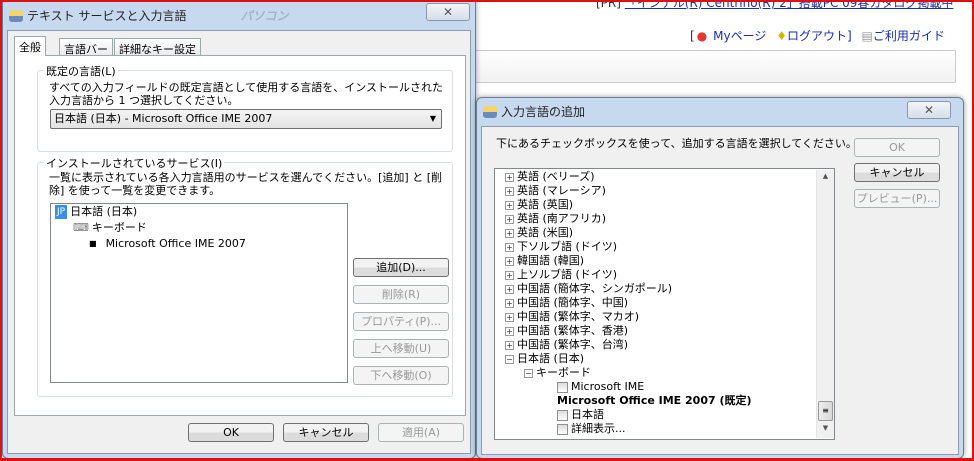  Describe the element at coordinates (573, 330) in the screenshot. I see `language-label: 中国語 (繁体字、香港)` at that location.